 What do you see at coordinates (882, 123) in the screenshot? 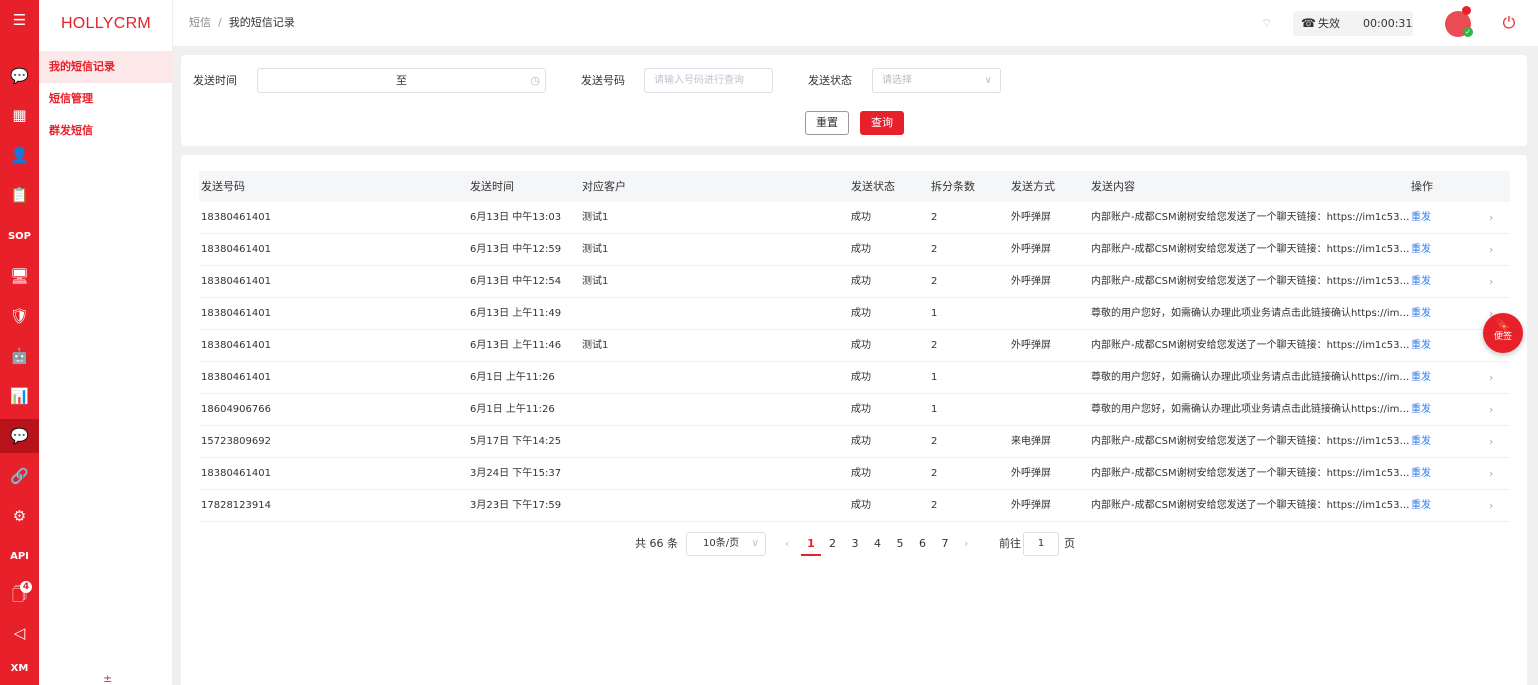
I see `query-button: 查询` at bounding box center [882, 123].